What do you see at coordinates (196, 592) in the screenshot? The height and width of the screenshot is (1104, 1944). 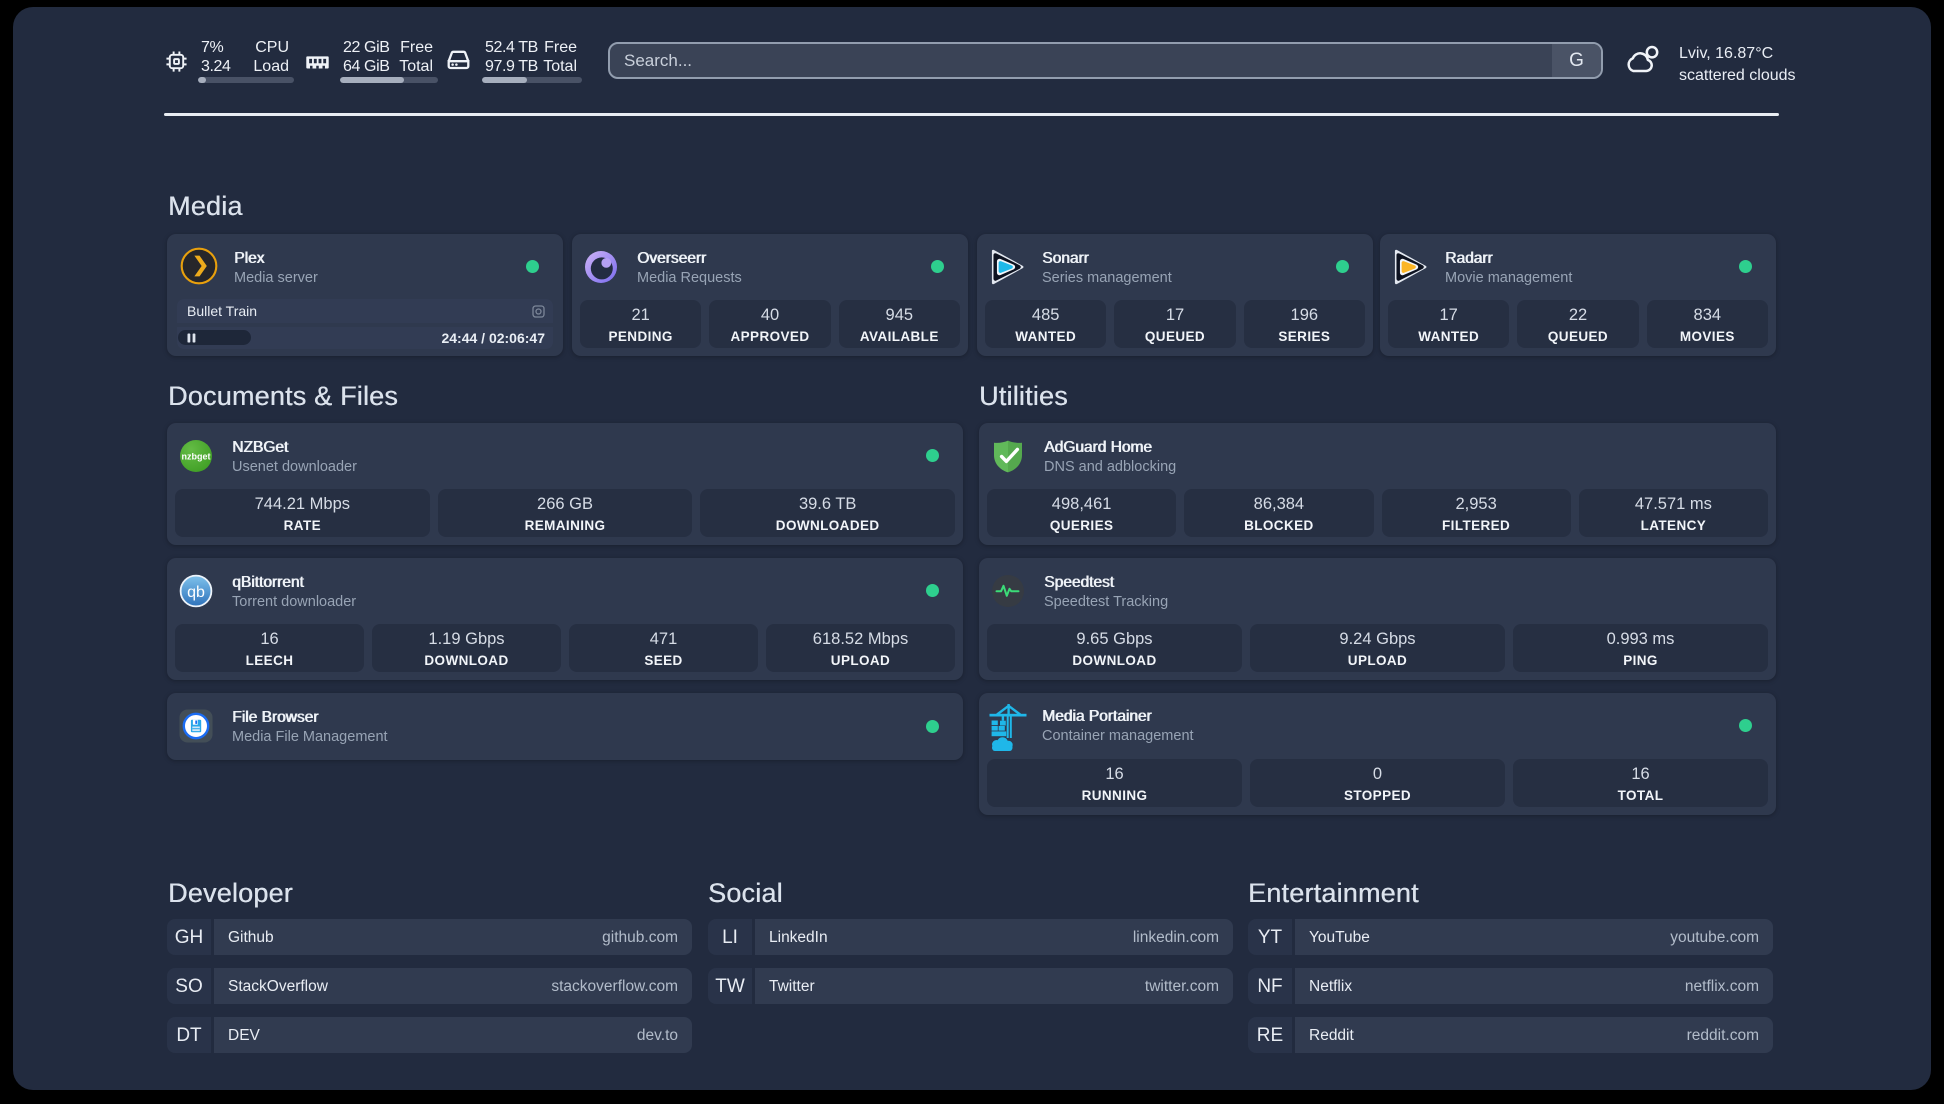 I see `svg-text: qb` at bounding box center [196, 592].